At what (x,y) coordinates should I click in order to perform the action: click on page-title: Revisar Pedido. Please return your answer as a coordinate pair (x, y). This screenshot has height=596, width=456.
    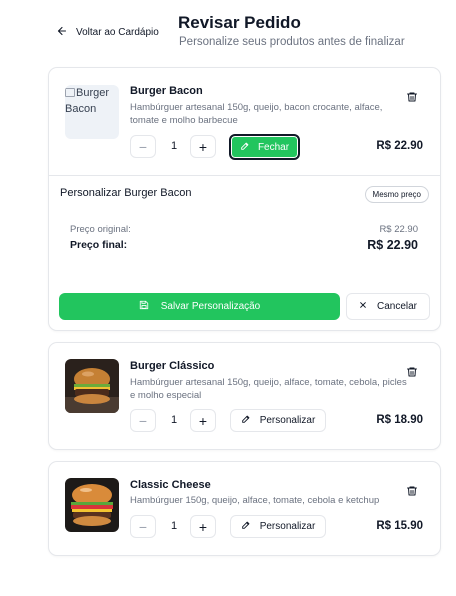
    Looking at the image, I should click on (239, 22).